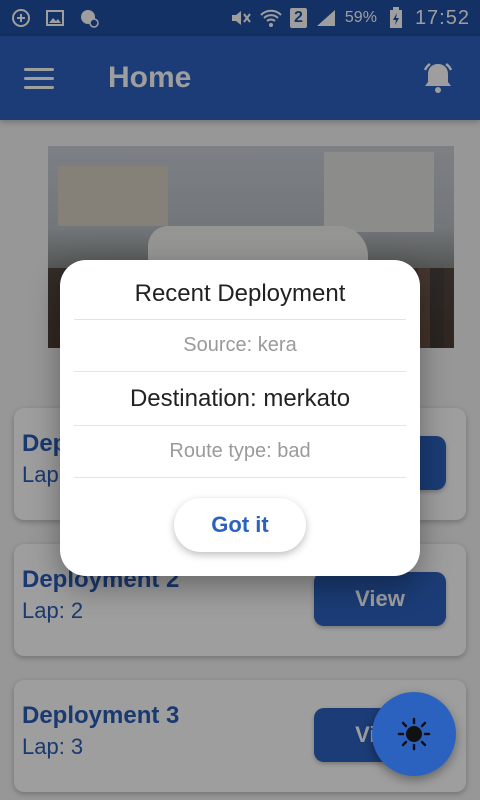 This screenshot has width=480, height=800. I want to click on dialog-route-type: Route type: bad, so click(240, 452).